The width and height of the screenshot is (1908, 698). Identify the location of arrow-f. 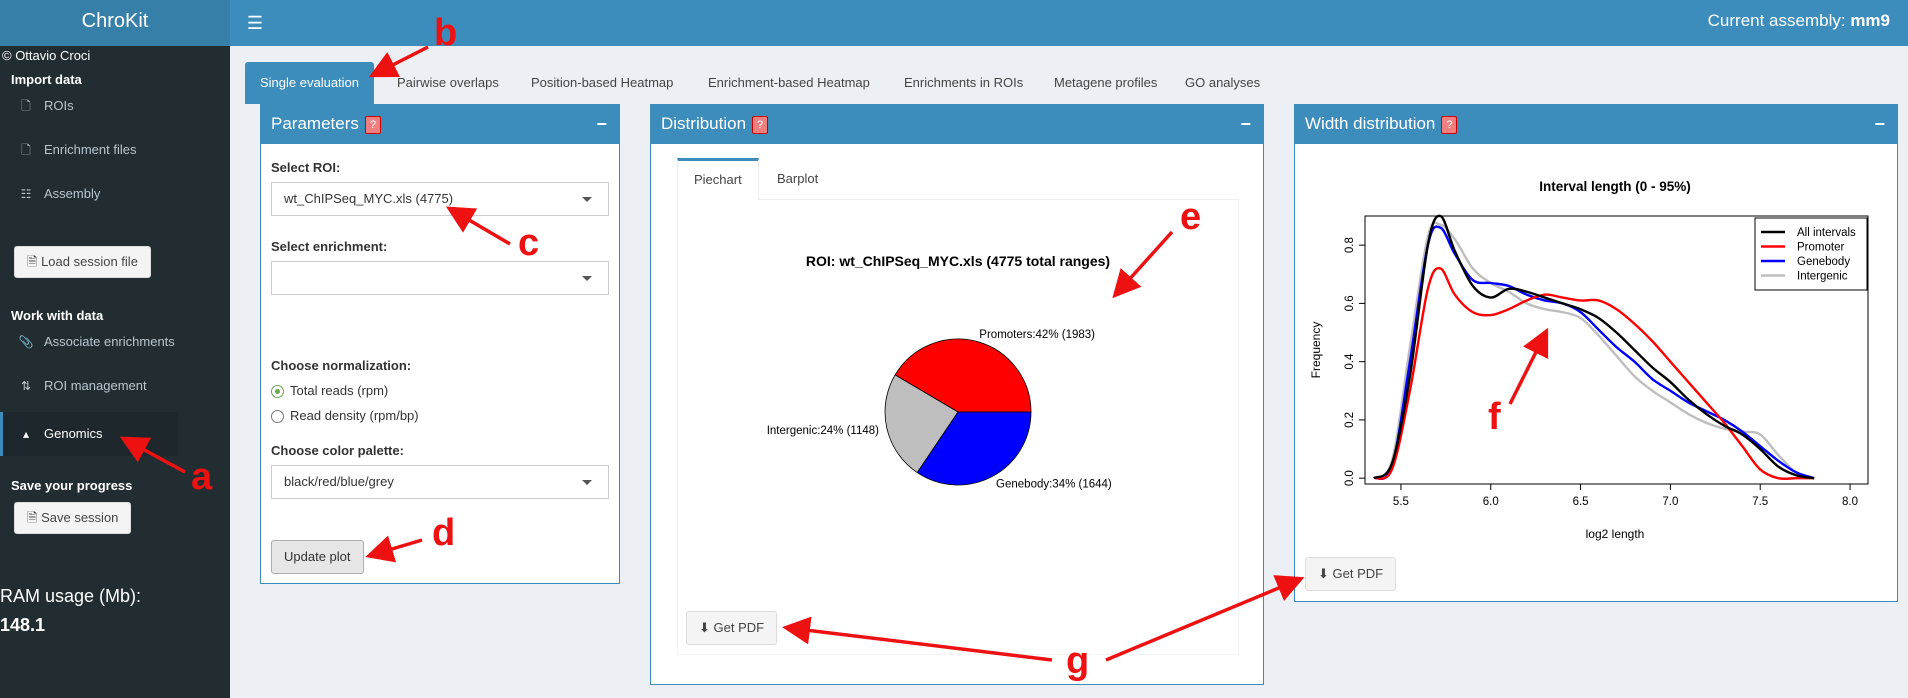
(1528, 366).